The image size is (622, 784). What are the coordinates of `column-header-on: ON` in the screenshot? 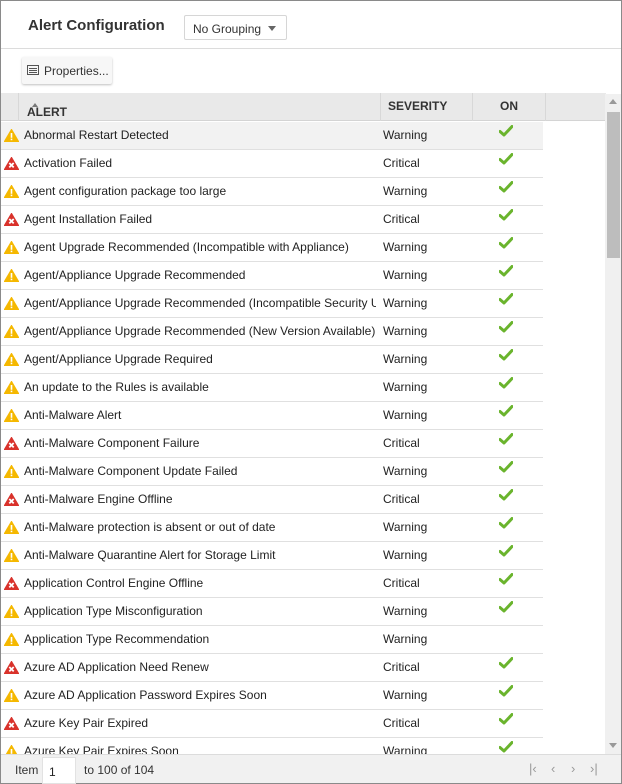 It's located at (508, 107).